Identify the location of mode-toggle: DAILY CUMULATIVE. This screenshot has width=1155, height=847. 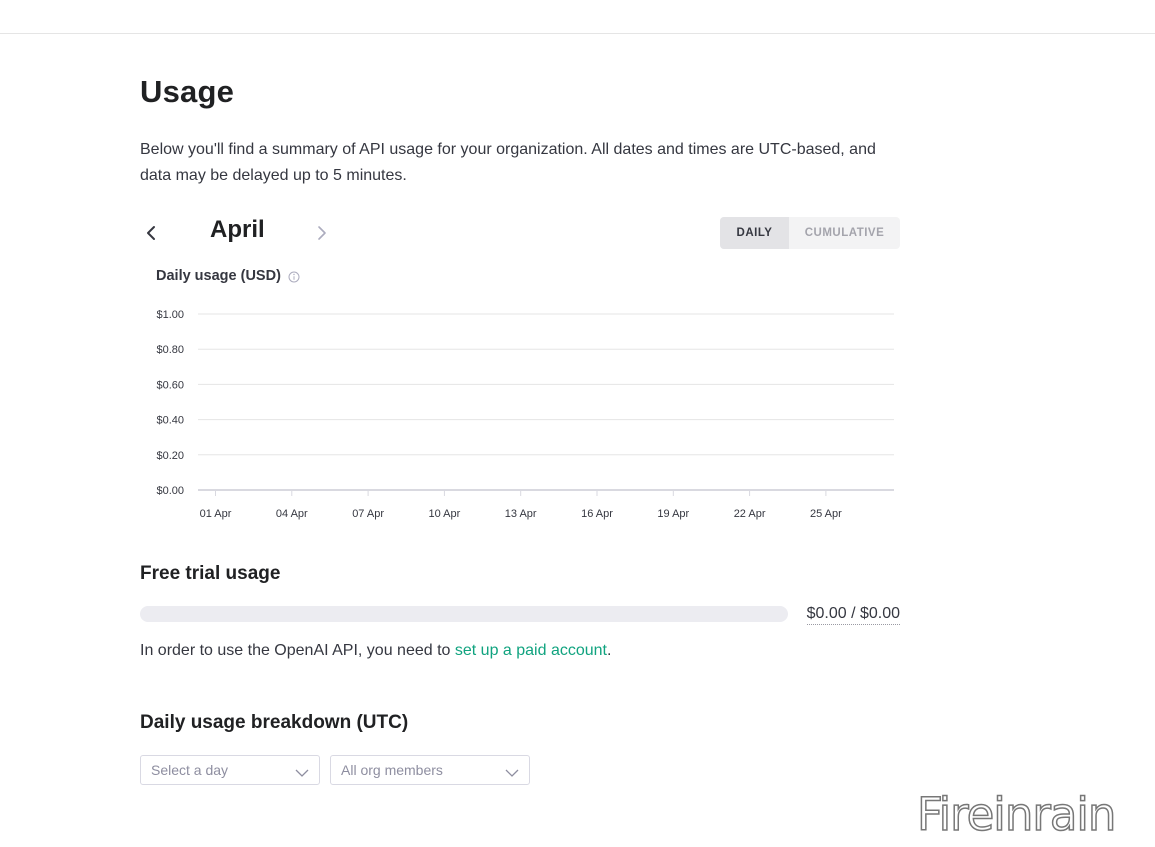
(810, 233).